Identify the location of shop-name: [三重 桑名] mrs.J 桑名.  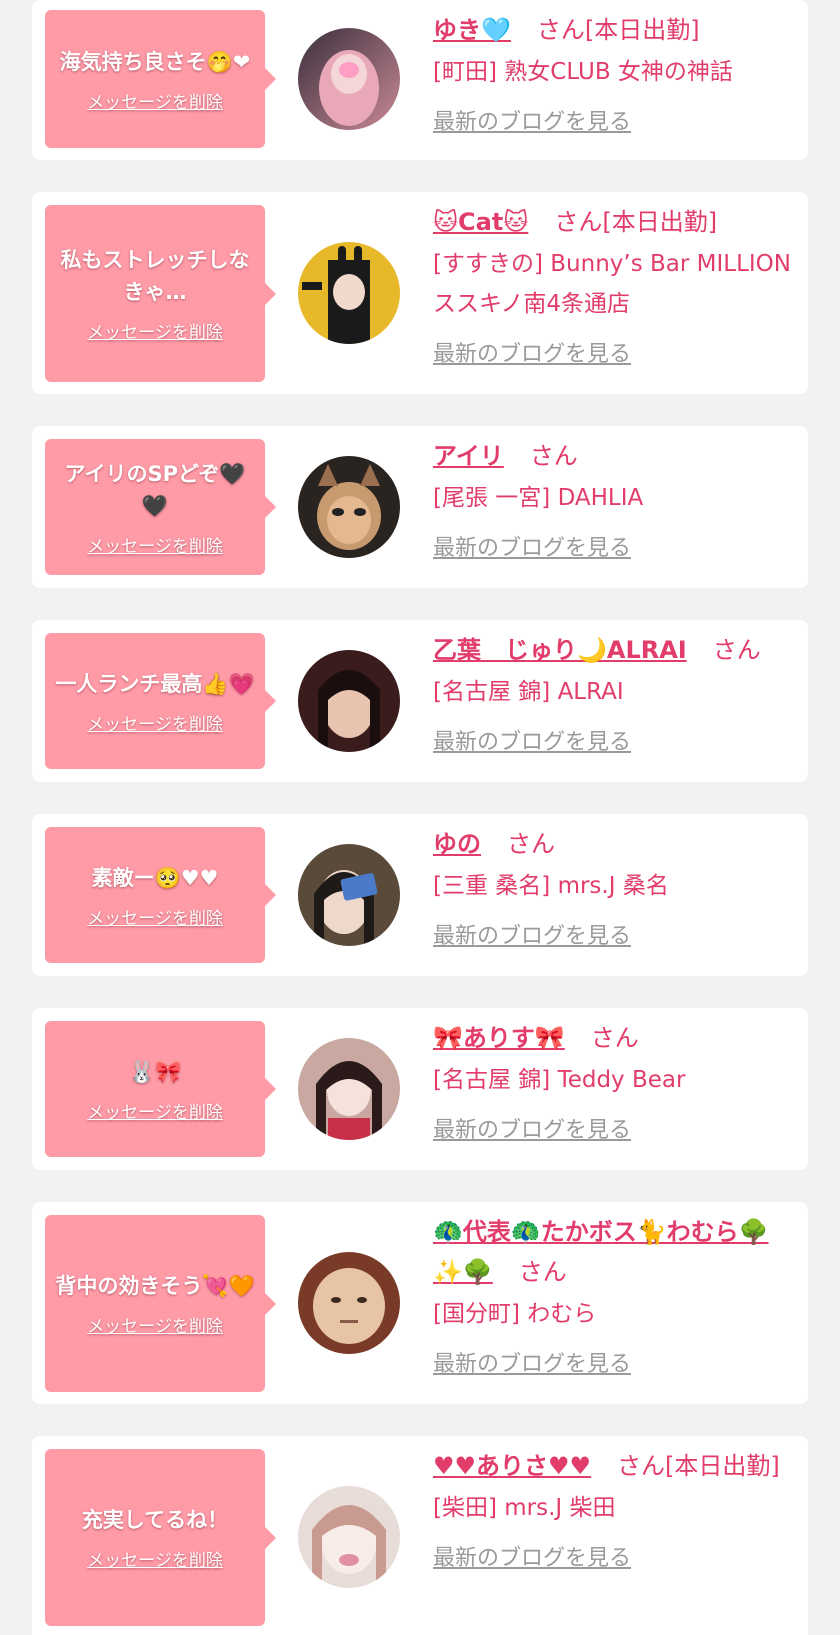
(551, 886).